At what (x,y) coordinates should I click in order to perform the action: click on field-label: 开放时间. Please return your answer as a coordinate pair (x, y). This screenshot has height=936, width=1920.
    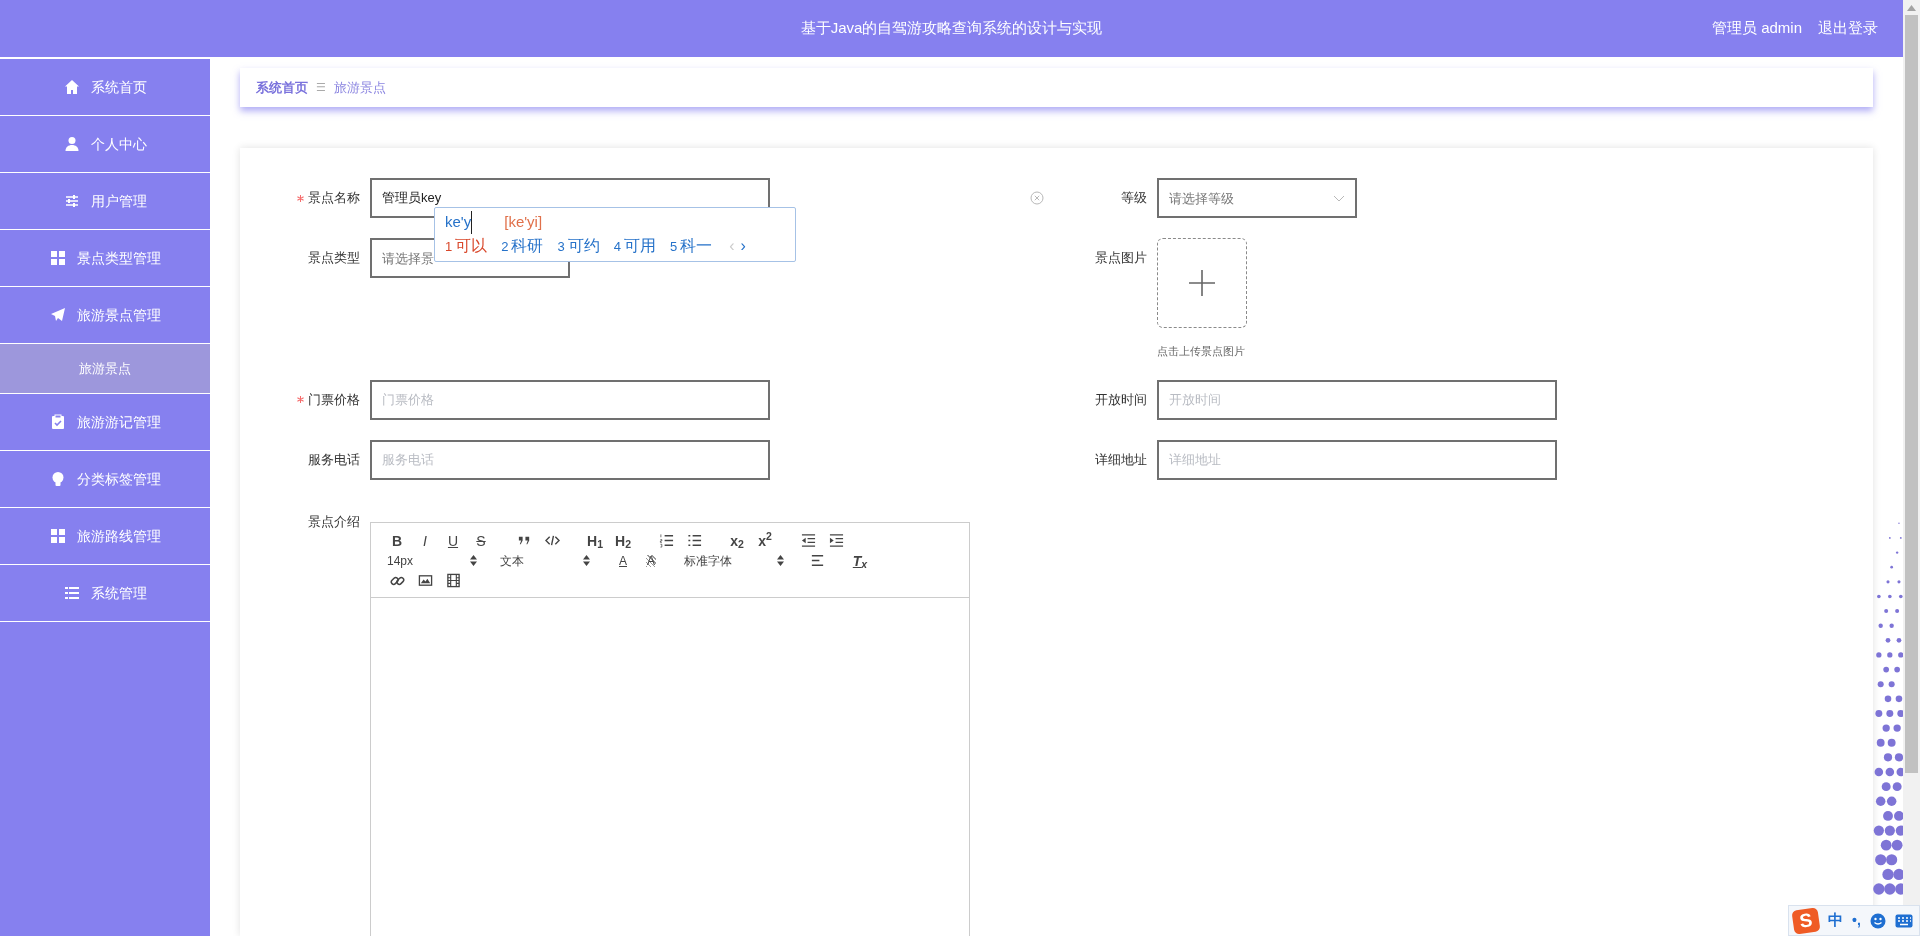
    Looking at the image, I should click on (1121, 399).